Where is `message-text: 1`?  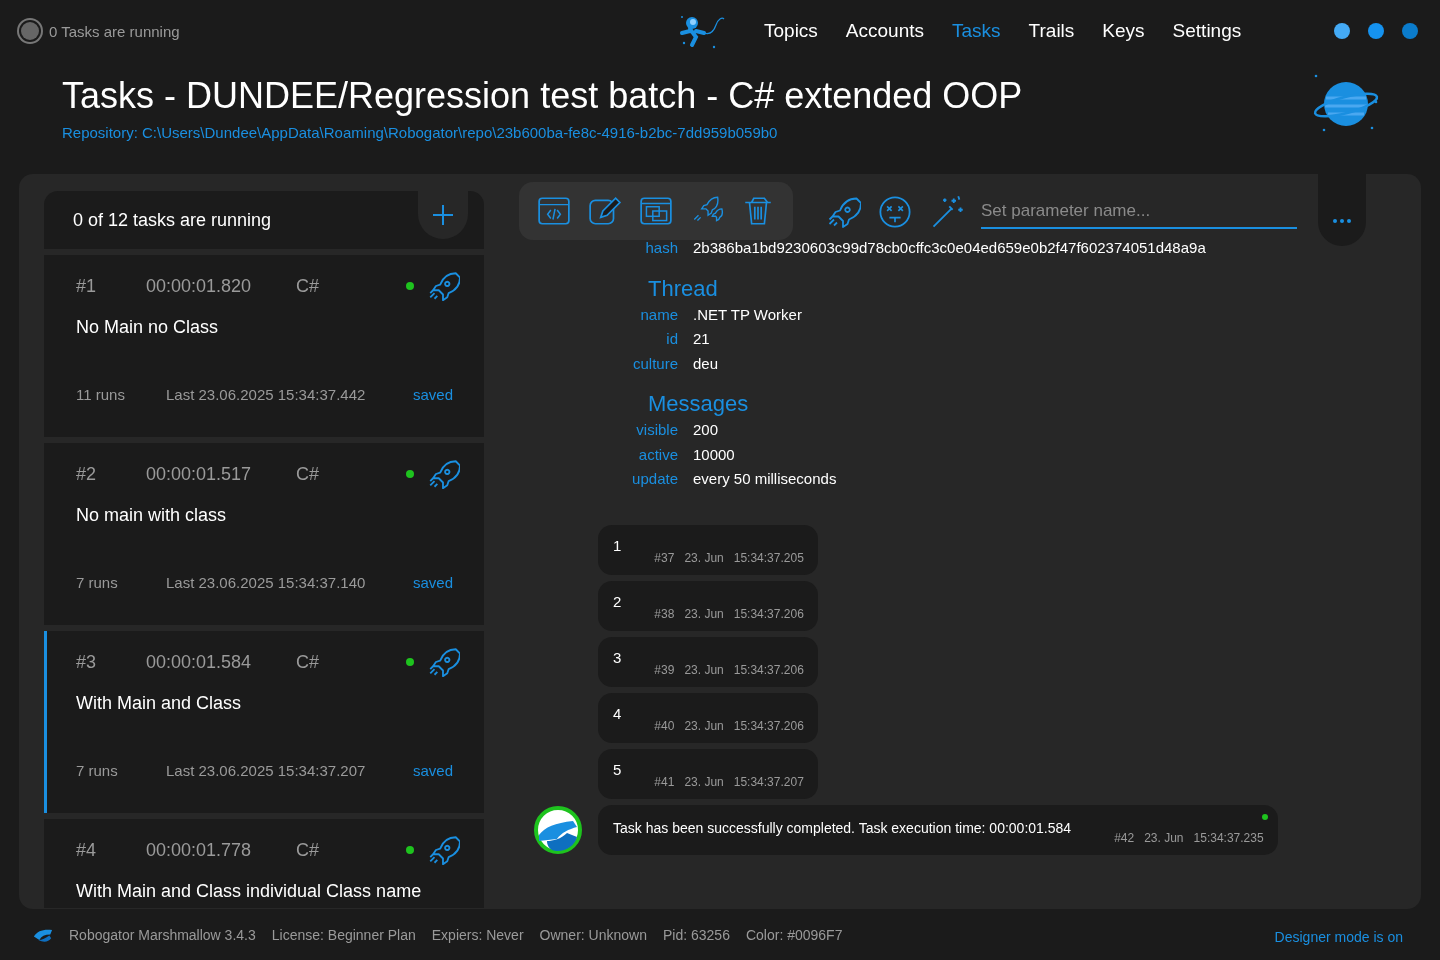
message-text: 1 is located at coordinates (617, 545).